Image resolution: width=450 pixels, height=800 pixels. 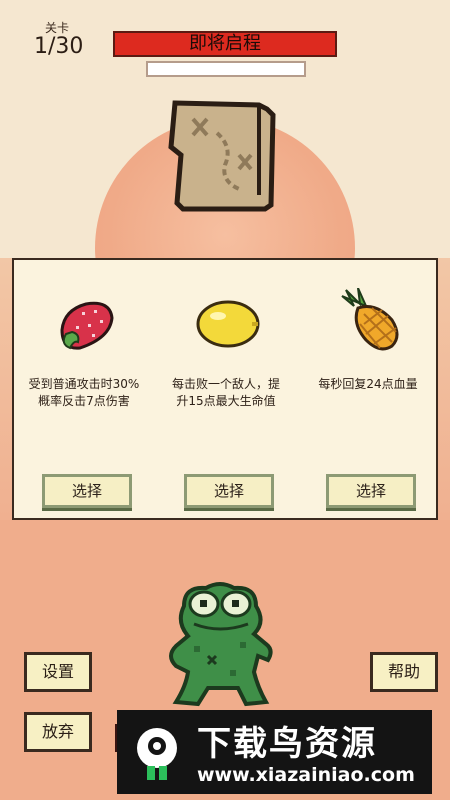 What do you see at coordinates (225, 44) in the screenshot?
I see `stage-title-banner: 即将启程` at bounding box center [225, 44].